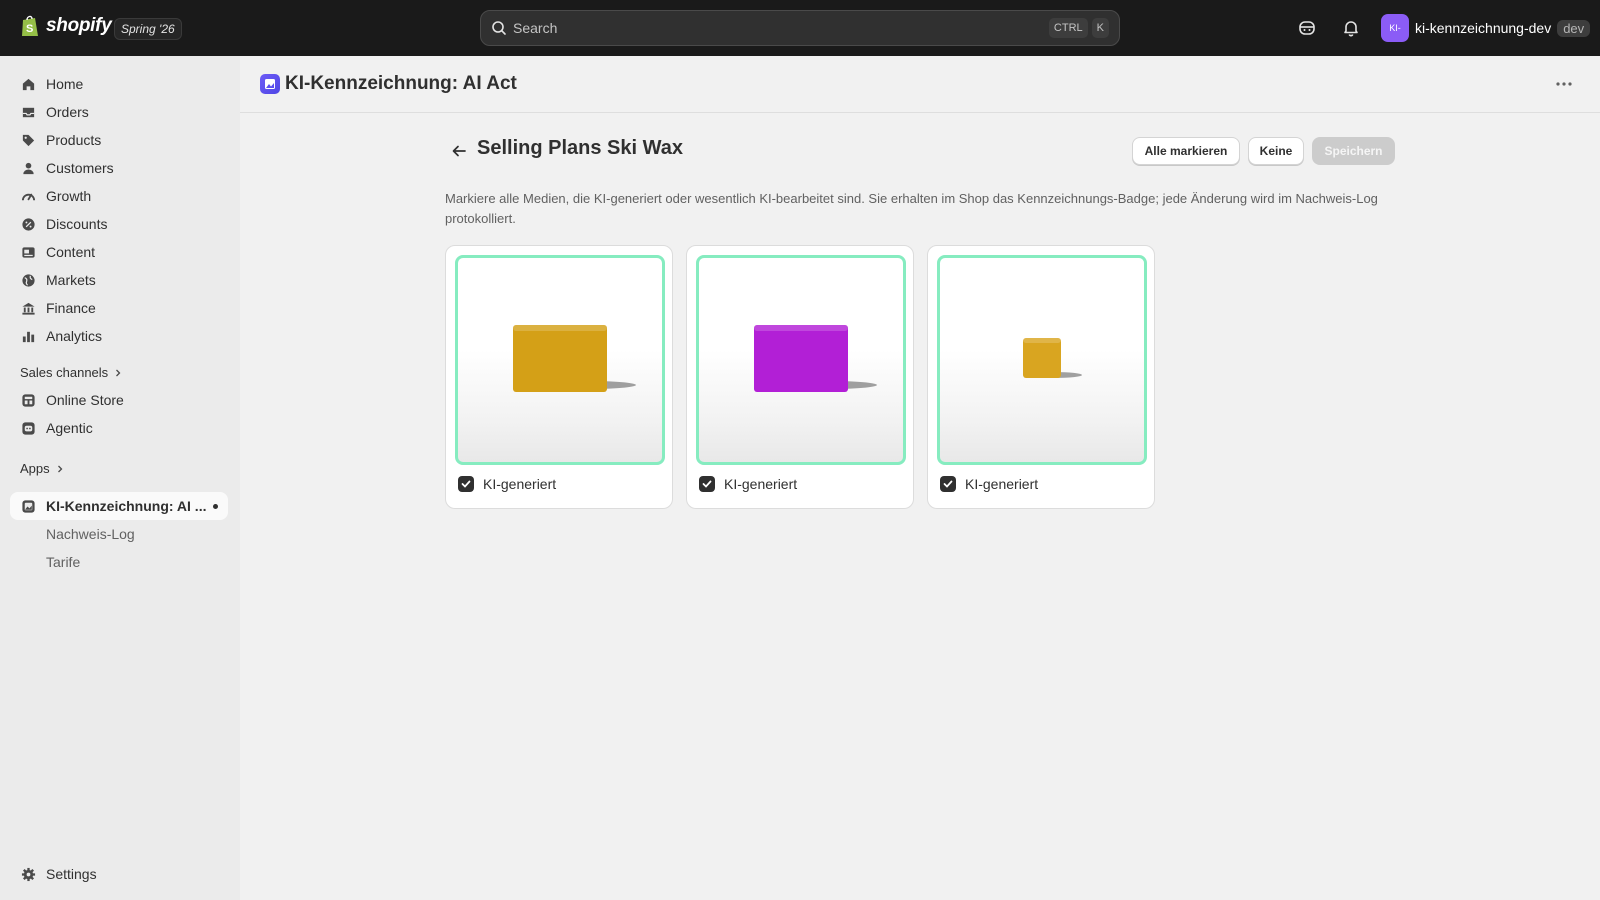  I want to click on select-all-button: Alle markieren, so click(1186, 151).